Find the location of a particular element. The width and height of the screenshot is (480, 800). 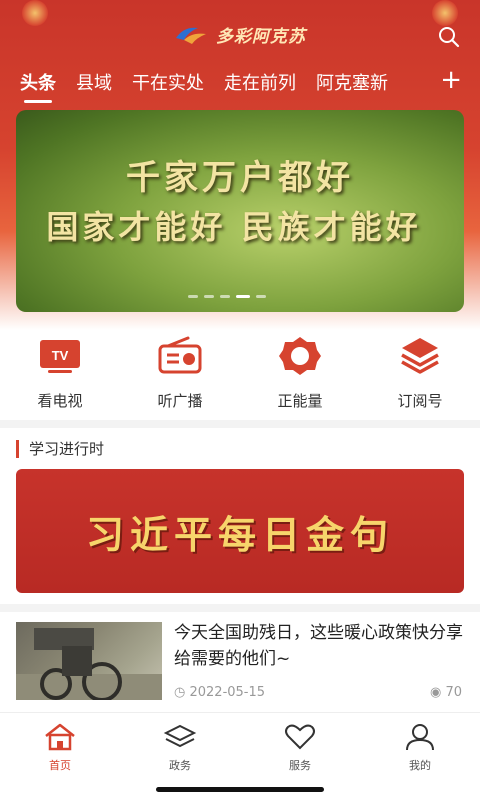

bottom-nav: 首页 政务 服务 我的 is located at coordinates (240, 745).